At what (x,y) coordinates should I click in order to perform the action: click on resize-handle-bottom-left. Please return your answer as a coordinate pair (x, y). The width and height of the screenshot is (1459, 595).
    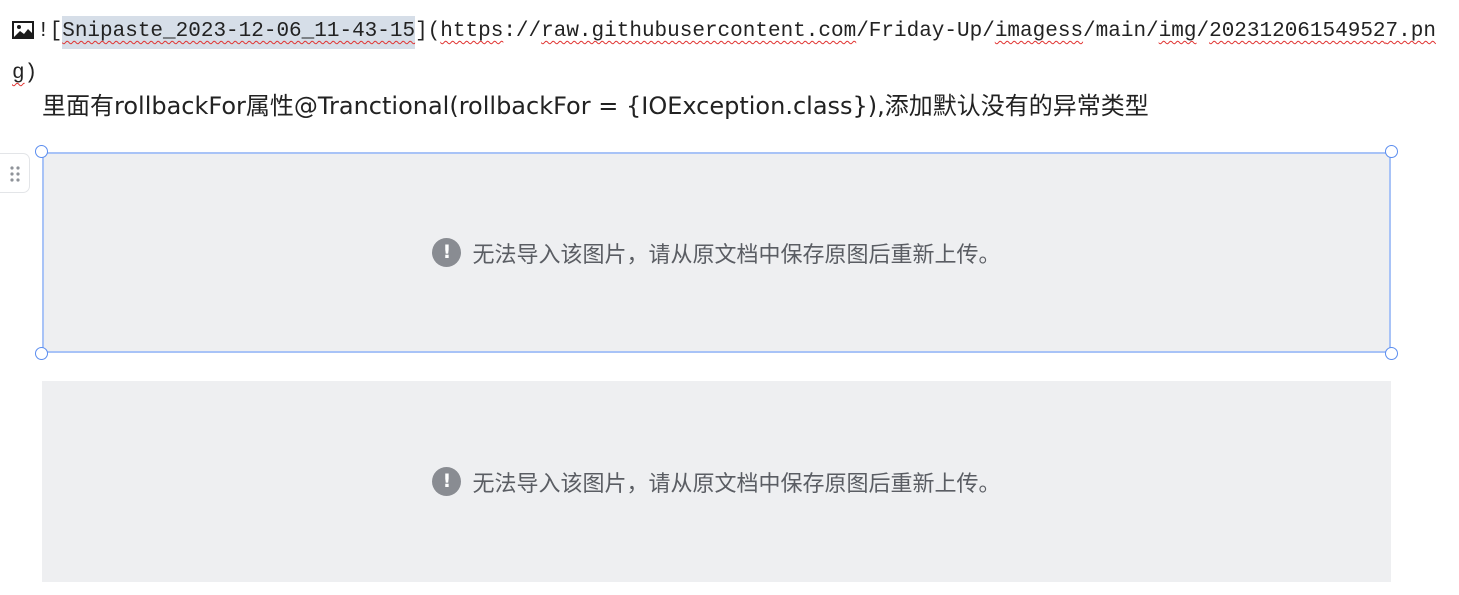
    Looking at the image, I should click on (41, 353).